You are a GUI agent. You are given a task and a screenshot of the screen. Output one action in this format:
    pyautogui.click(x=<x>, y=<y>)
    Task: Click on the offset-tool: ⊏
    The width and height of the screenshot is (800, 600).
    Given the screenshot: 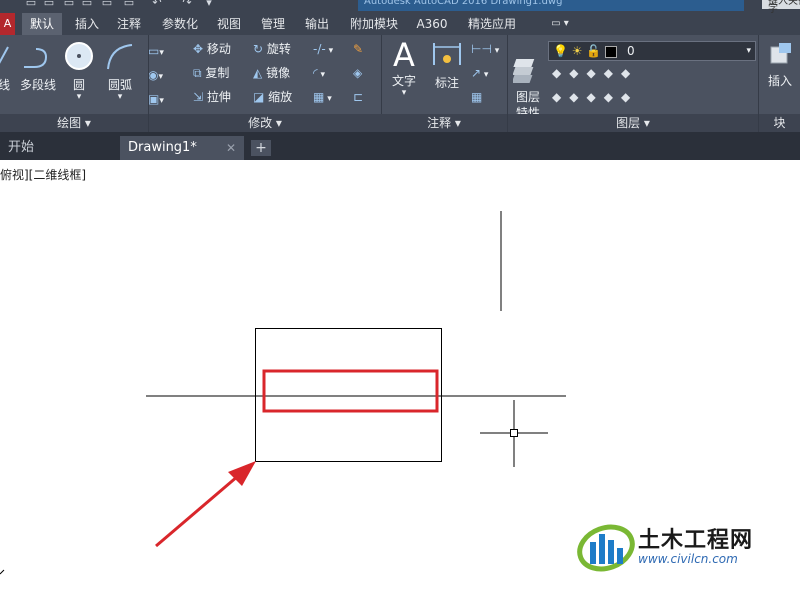 What is the action you would take?
    pyautogui.click(x=358, y=97)
    